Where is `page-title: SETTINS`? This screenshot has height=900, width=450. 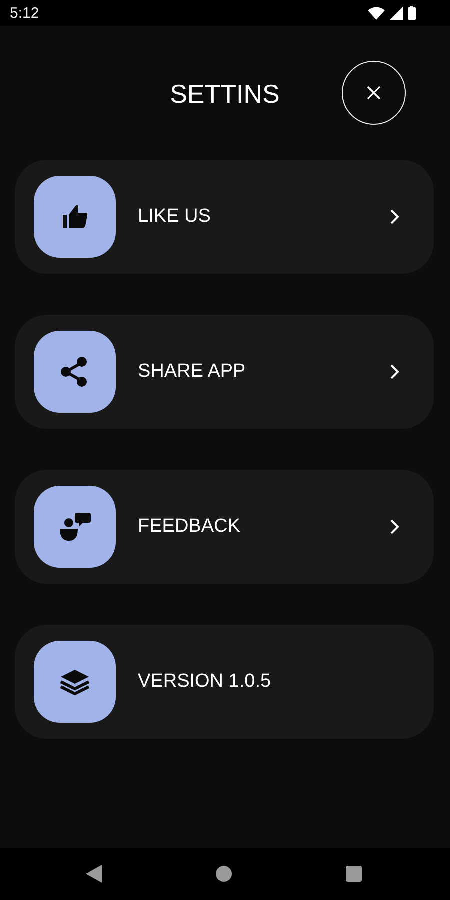
page-title: SETTINS is located at coordinates (225, 94).